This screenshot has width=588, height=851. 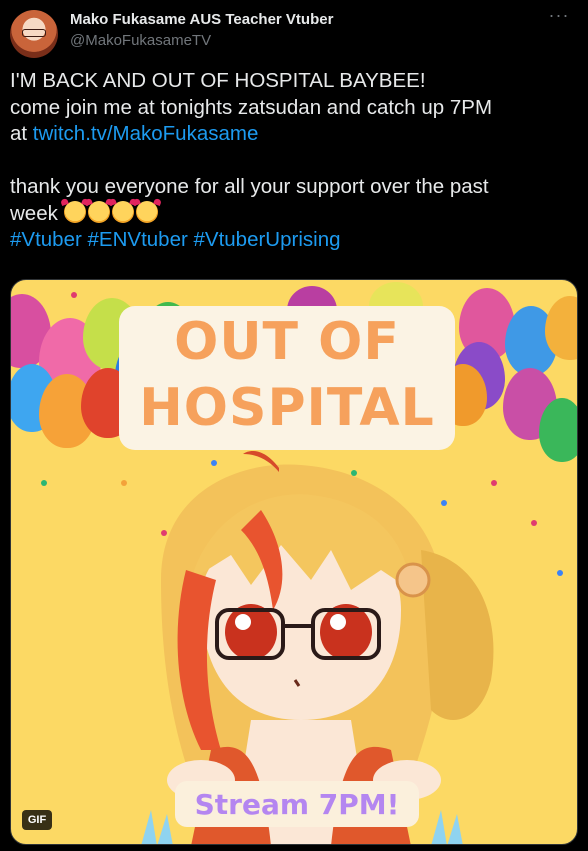 What do you see at coordinates (146, 133) in the screenshot?
I see `twitch-link: twitch.tv/MakoFukasame` at bounding box center [146, 133].